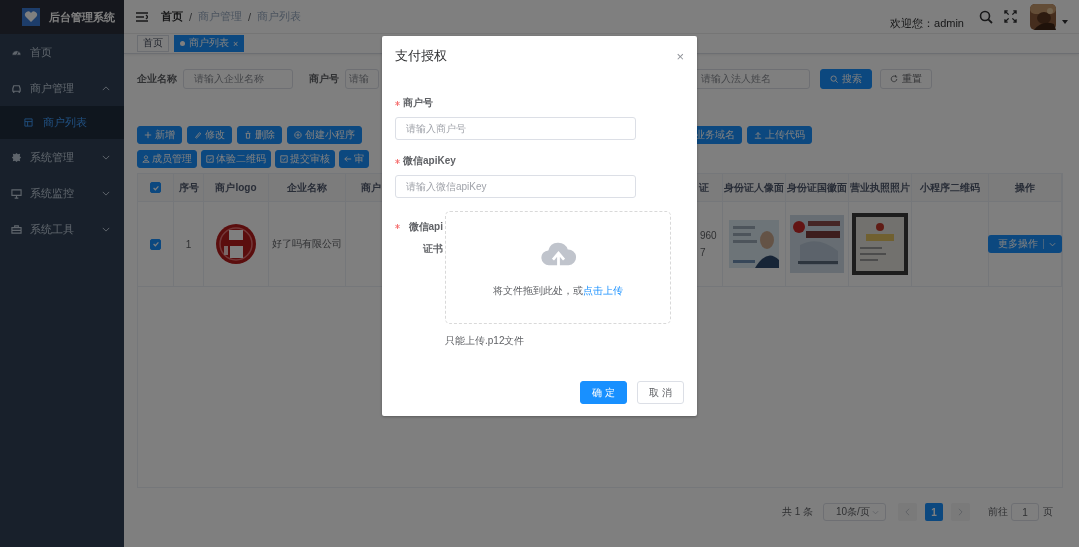 The image size is (1079, 547). Describe the element at coordinates (188, 187) in the screenshot. I see `column-header: 序号` at that location.